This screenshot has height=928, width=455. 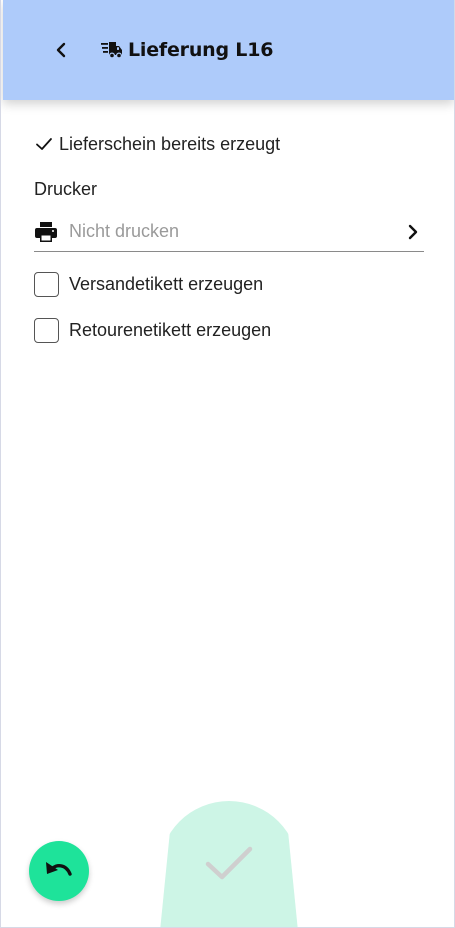 I want to click on return-label-option: Retourenetikett erzeugen, so click(x=152, y=330).